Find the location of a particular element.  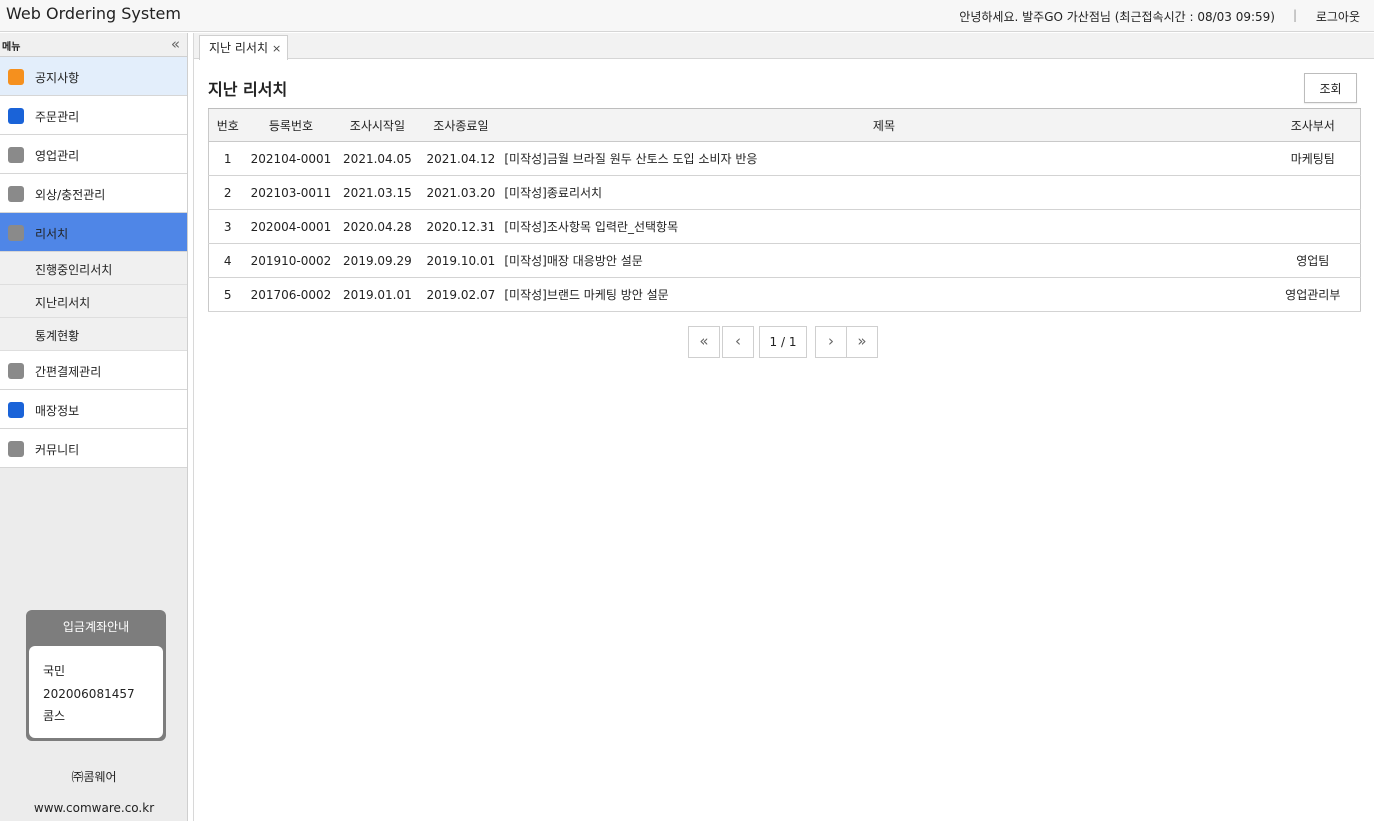

cell-reg-no: 202103-0011 is located at coordinates (291, 192).